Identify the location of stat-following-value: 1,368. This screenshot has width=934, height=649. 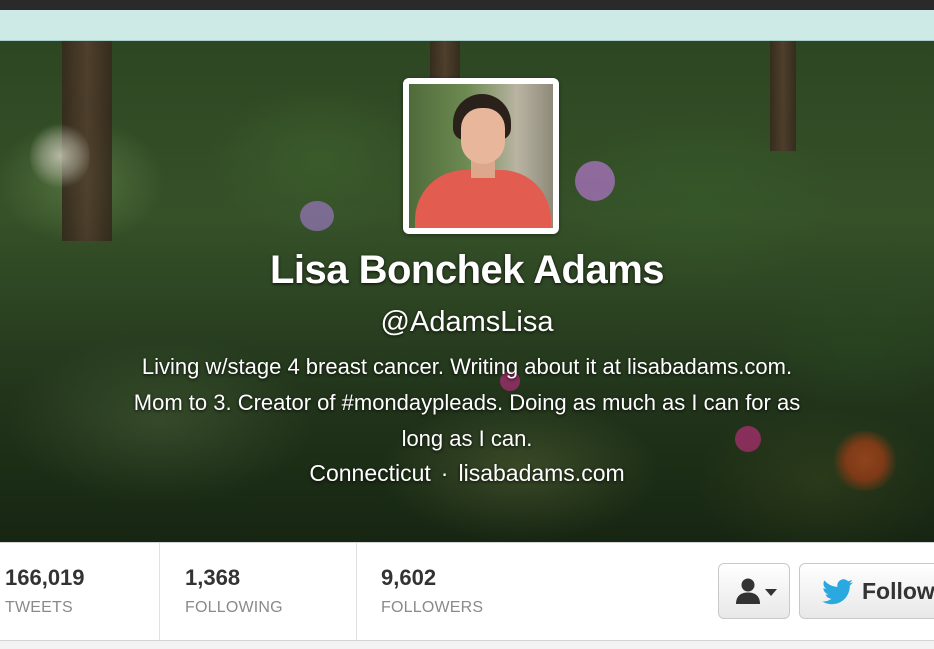
(213, 577).